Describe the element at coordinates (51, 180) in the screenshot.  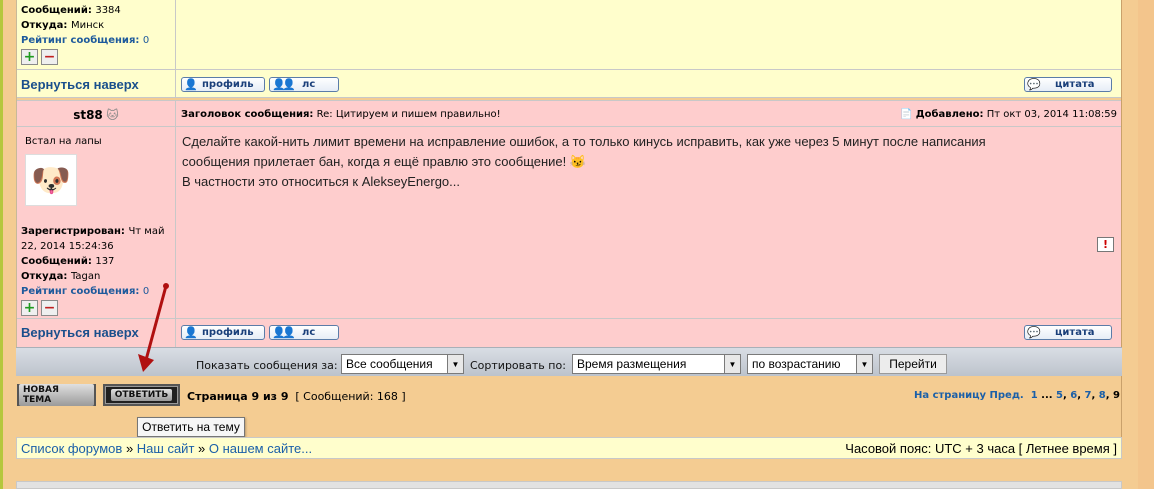
I see `avatar: 🐶` at that location.